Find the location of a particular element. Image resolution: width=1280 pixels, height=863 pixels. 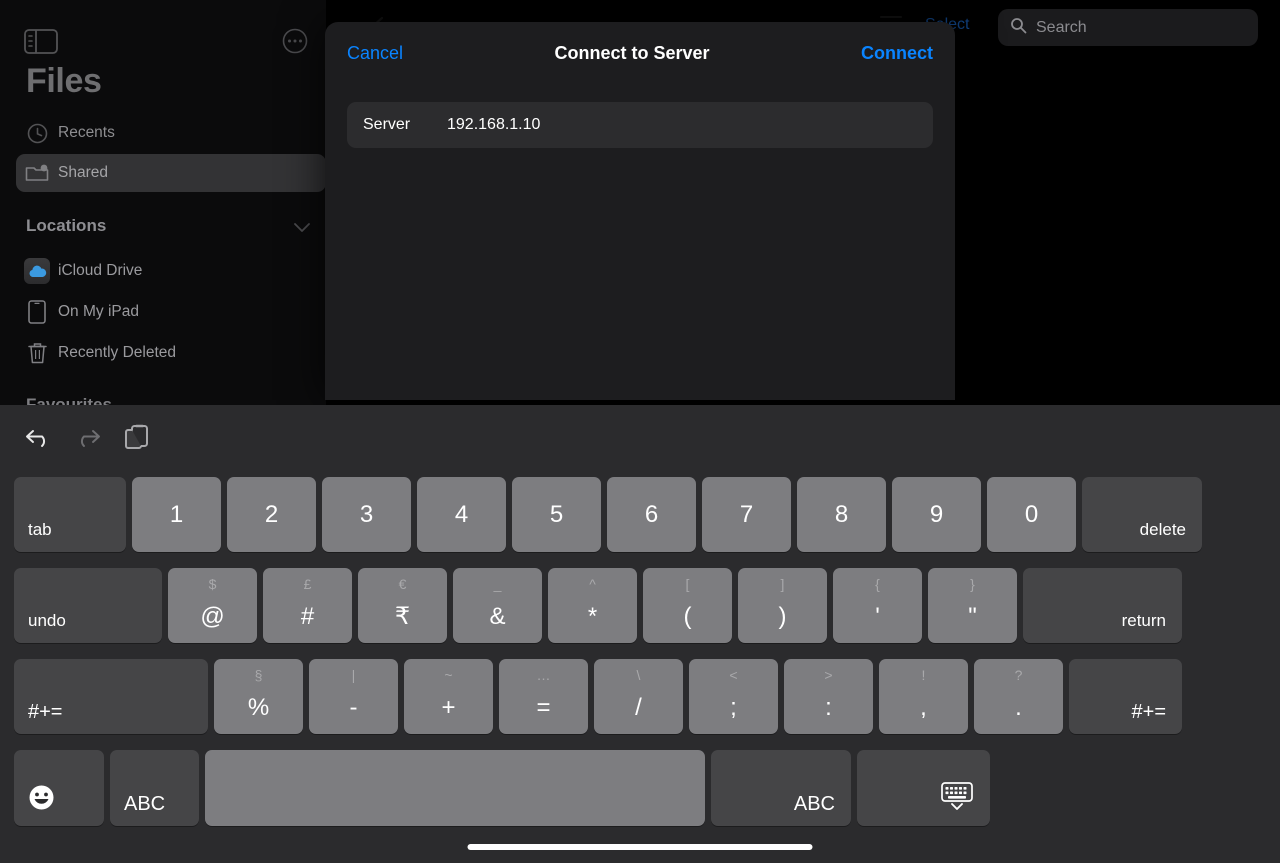

cancel-button: Cancel is located at coordinates (375, 53).